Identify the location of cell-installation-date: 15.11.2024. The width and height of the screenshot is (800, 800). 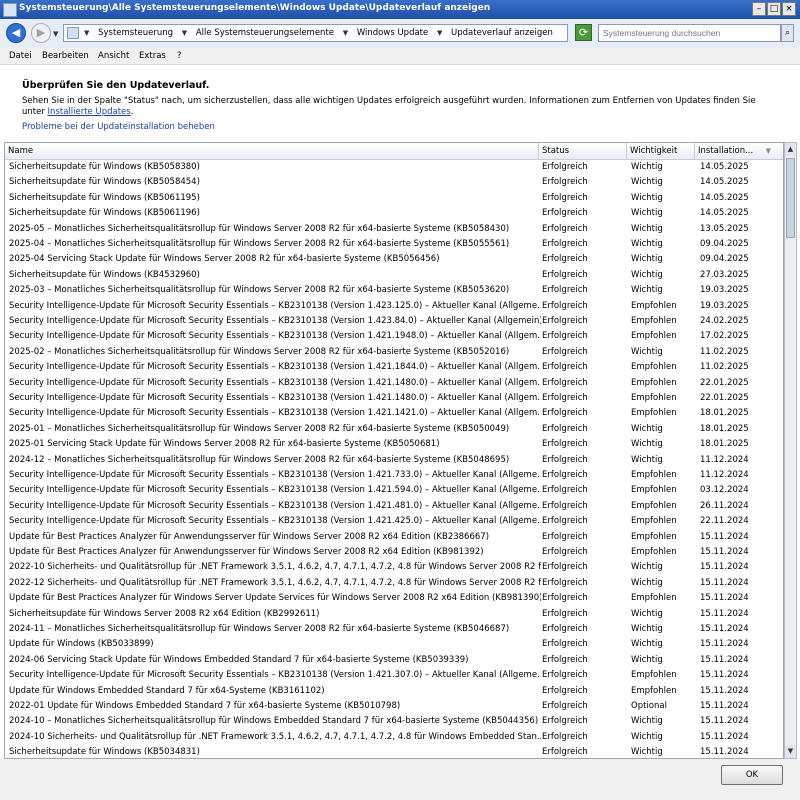
(724, 582).